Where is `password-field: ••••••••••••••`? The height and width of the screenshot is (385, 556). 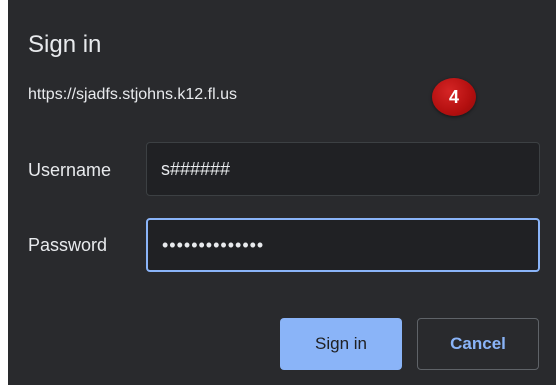
password-field: •••••••••••••• is located at coordinates (343, 245).